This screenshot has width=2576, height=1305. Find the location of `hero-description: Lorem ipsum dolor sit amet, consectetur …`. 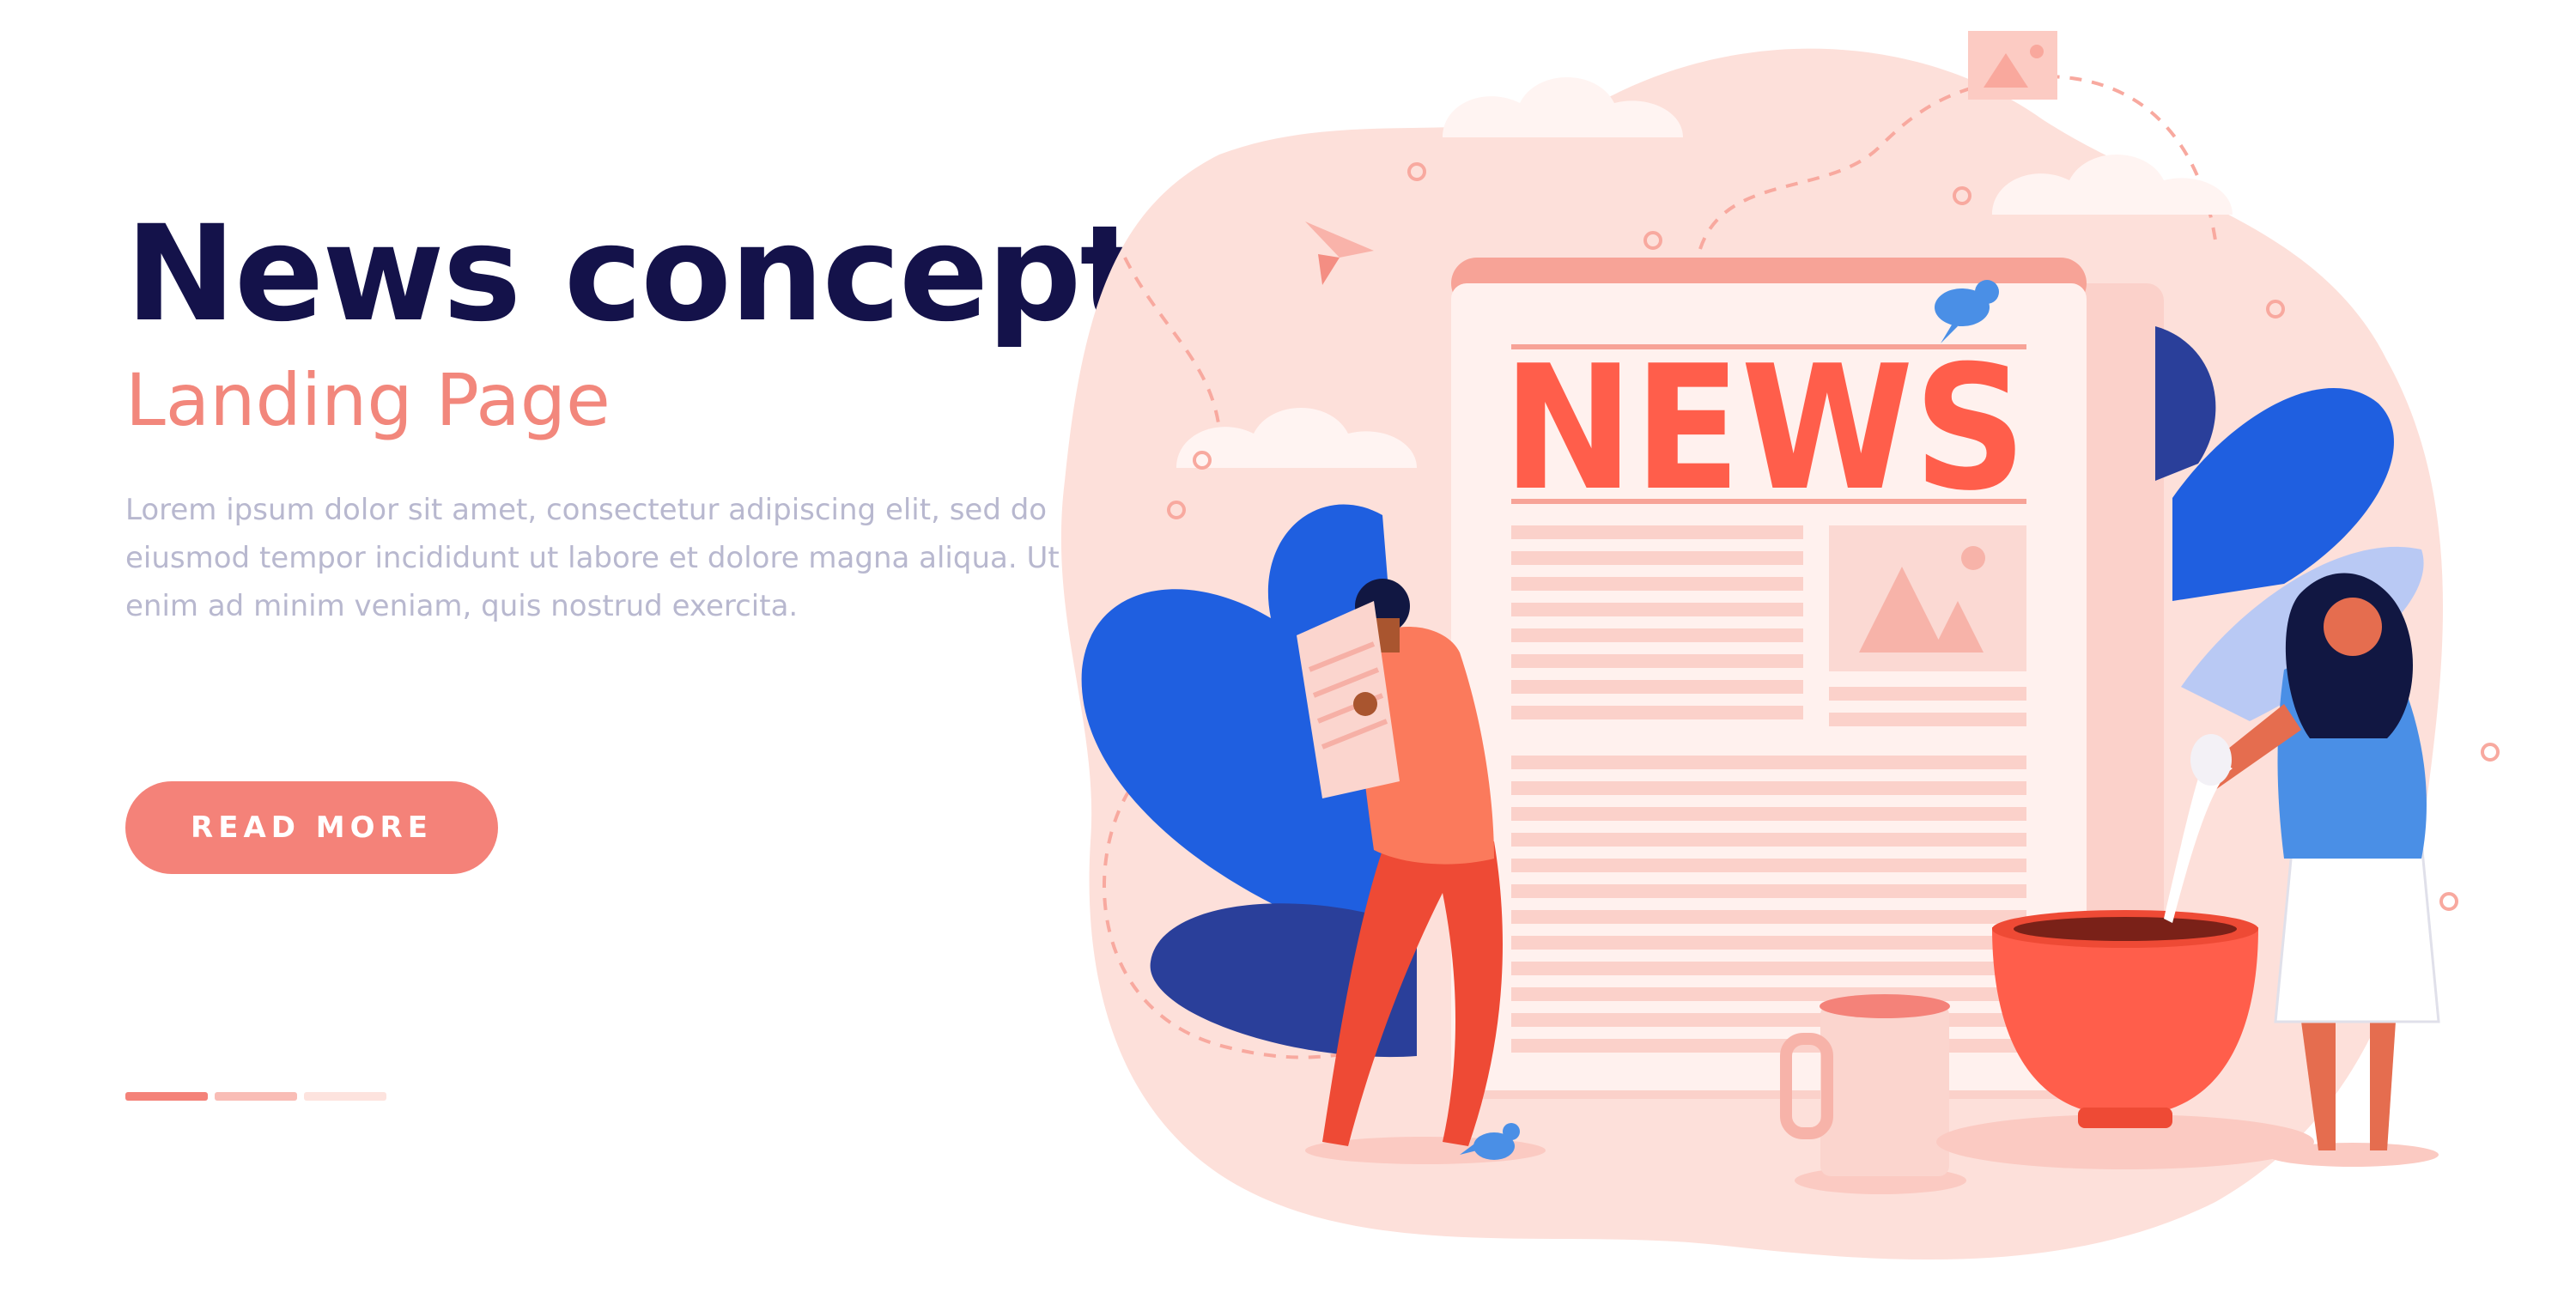

hero-description: Lorem ipsum dolor sit amet, consectetur … is located at coordinates (592, 558).